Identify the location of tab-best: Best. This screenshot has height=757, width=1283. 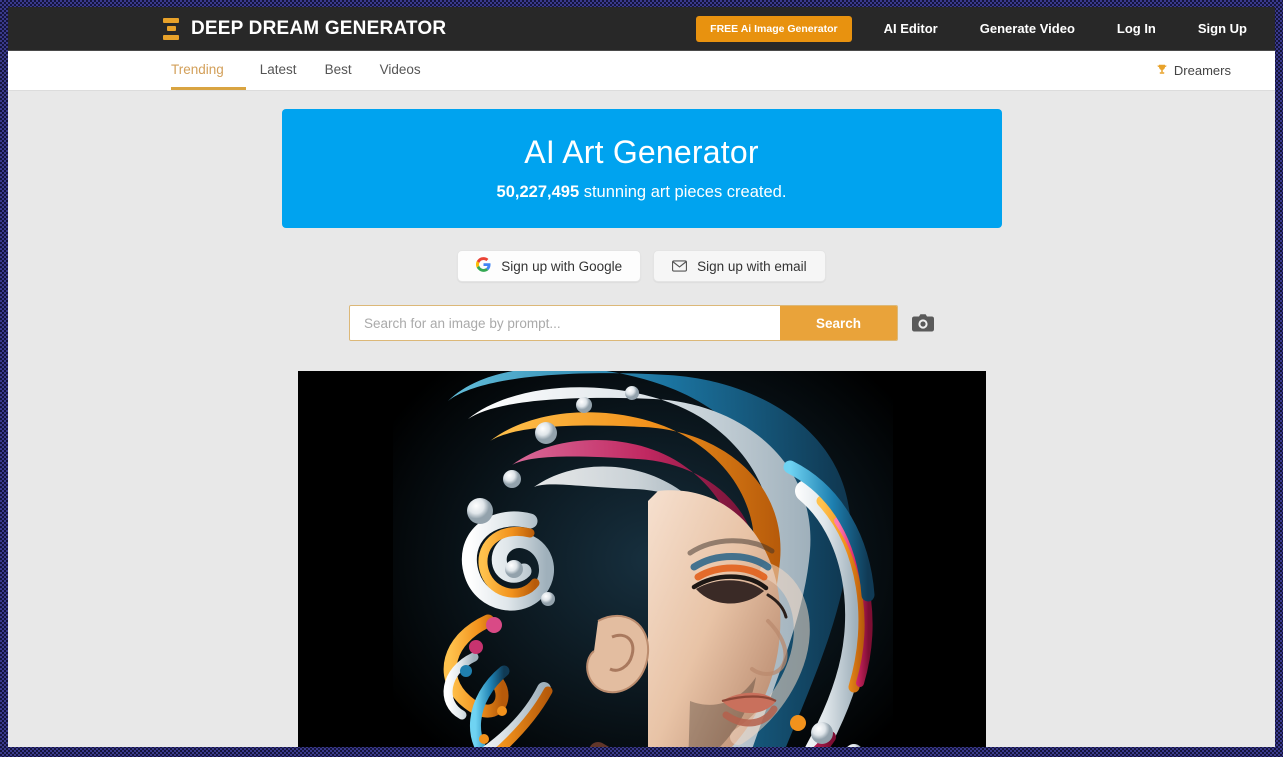
(338, 70).